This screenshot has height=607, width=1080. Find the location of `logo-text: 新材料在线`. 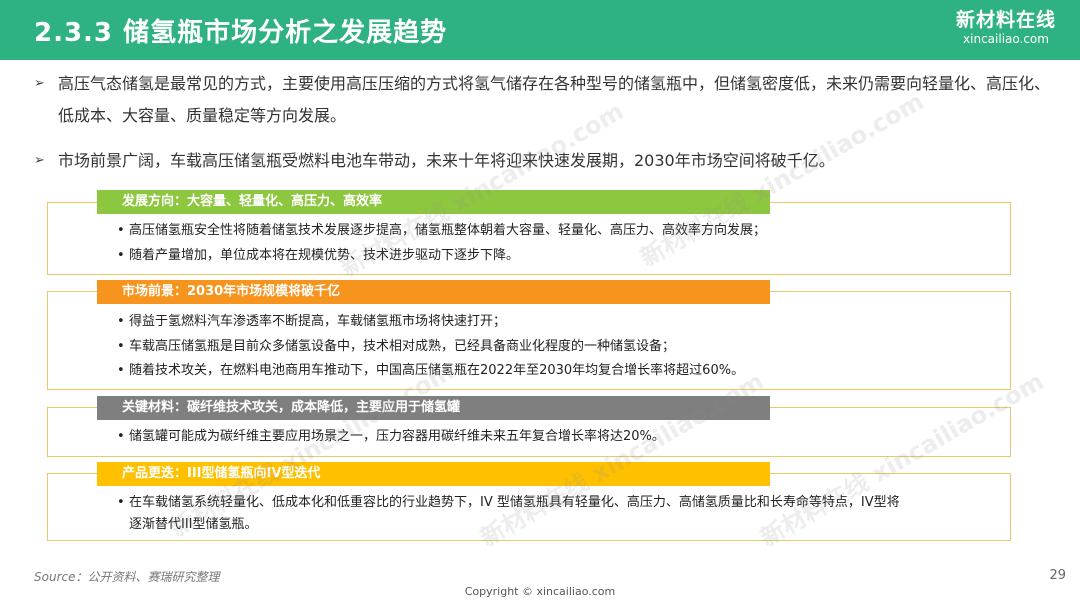

logo-text: 新材料在线 is located at coordinates (1005, 20).